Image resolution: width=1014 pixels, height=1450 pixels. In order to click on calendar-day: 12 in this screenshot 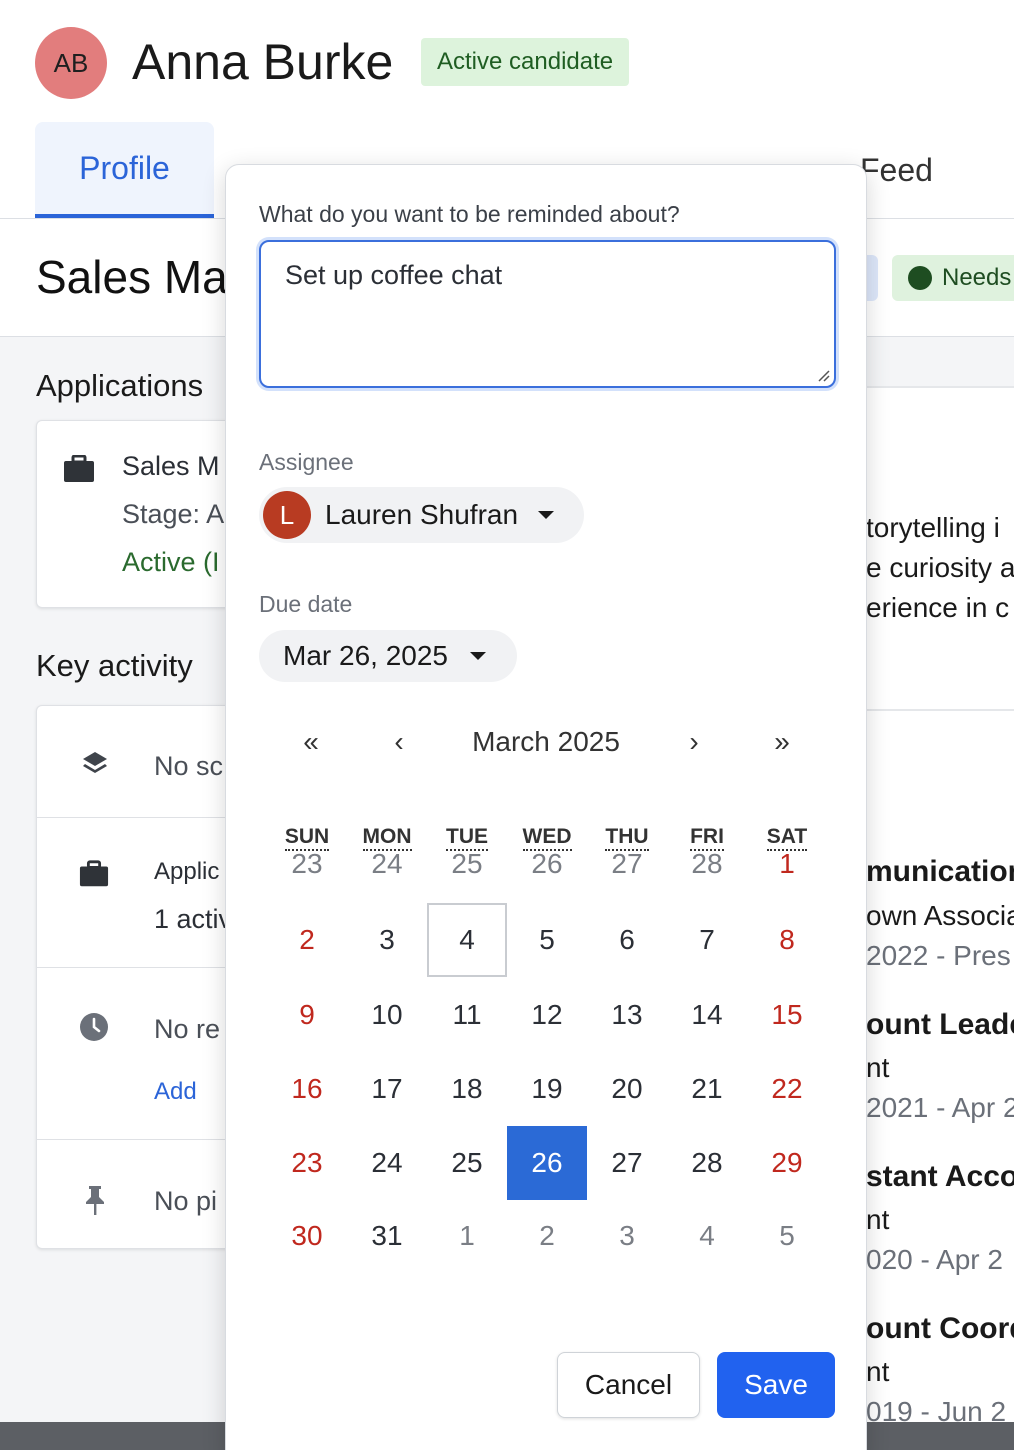, I will do `click(547, 1015)`.